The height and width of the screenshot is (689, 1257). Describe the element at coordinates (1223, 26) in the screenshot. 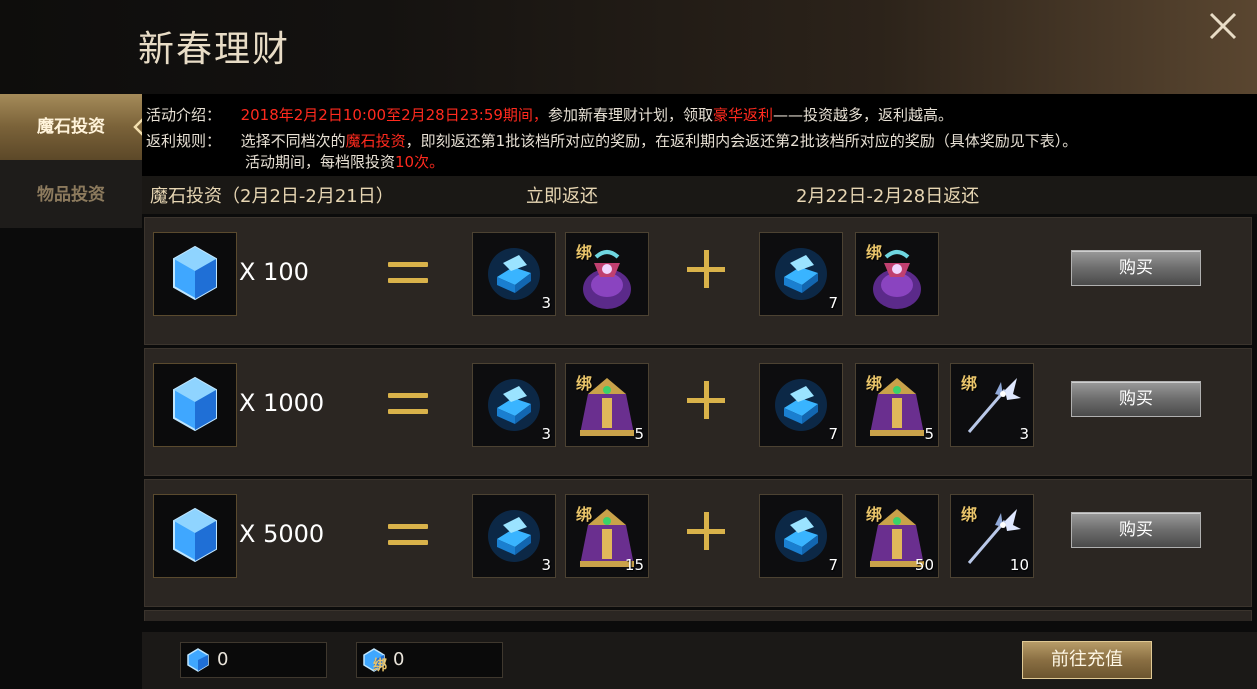

I see `close-icon` at that location.